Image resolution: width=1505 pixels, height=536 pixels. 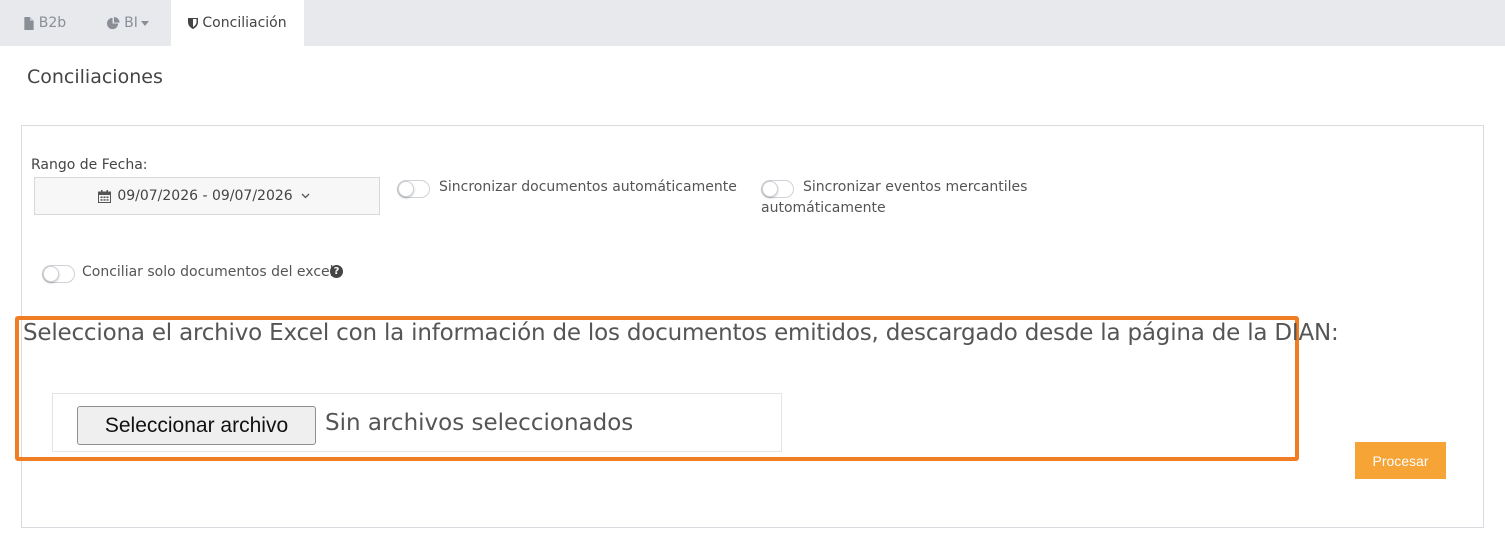 I want to click on select-file-button: Seleccionar archivo, so click(x=196, y=425).